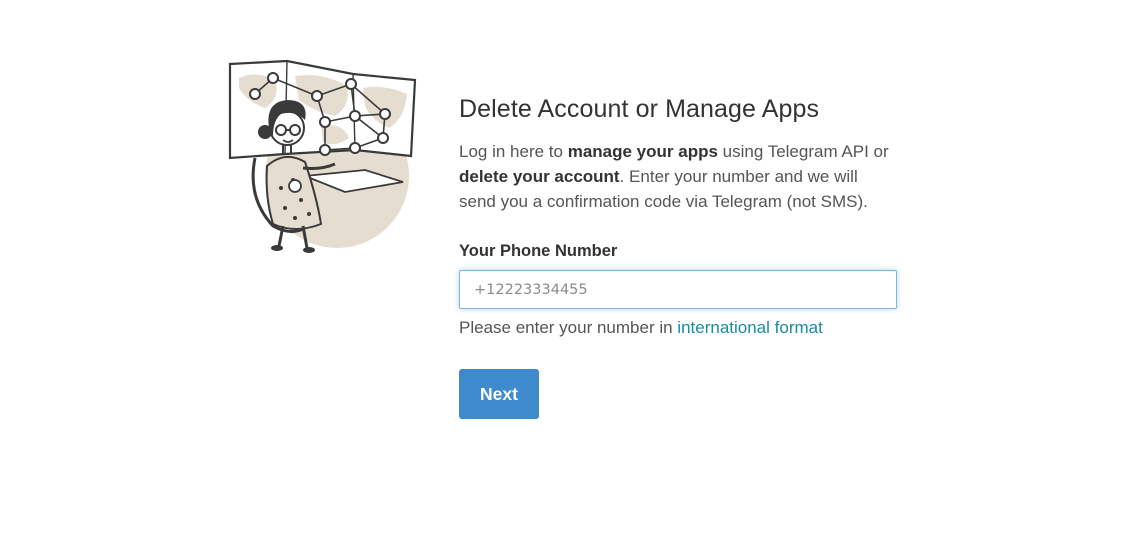 The image size is (1139, 556). Describe the element at coordinates (538, 251) in the screenshot. I see `phone-number-label: Your Phone Number` at that location.